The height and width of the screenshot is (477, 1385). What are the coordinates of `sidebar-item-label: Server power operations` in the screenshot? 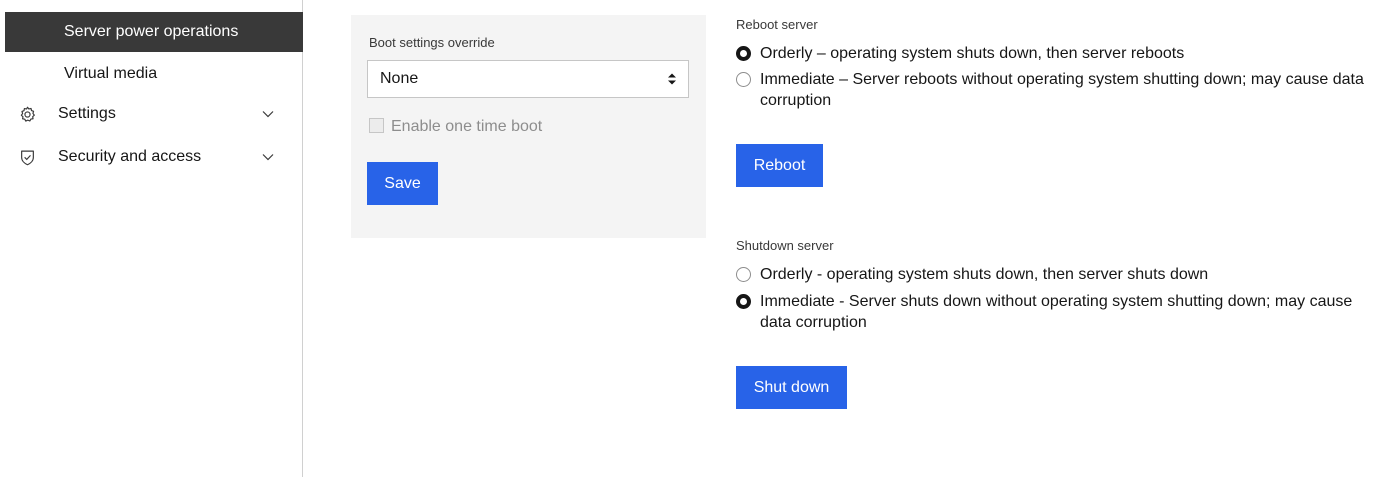 It's located at (151, 31).